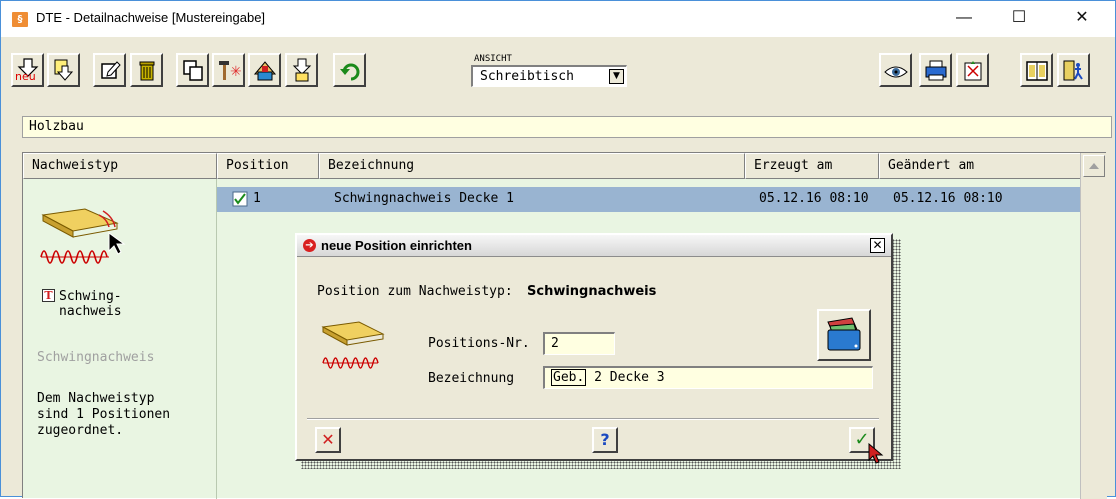  I want to click on arrow-right-icon: ➔, so click(309, 245).